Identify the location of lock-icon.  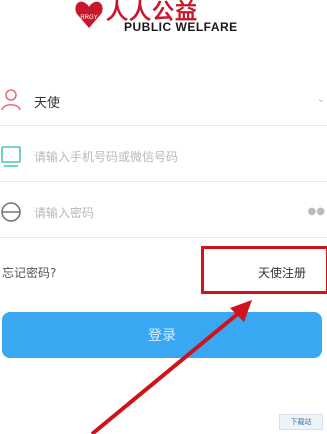
(11, 212).